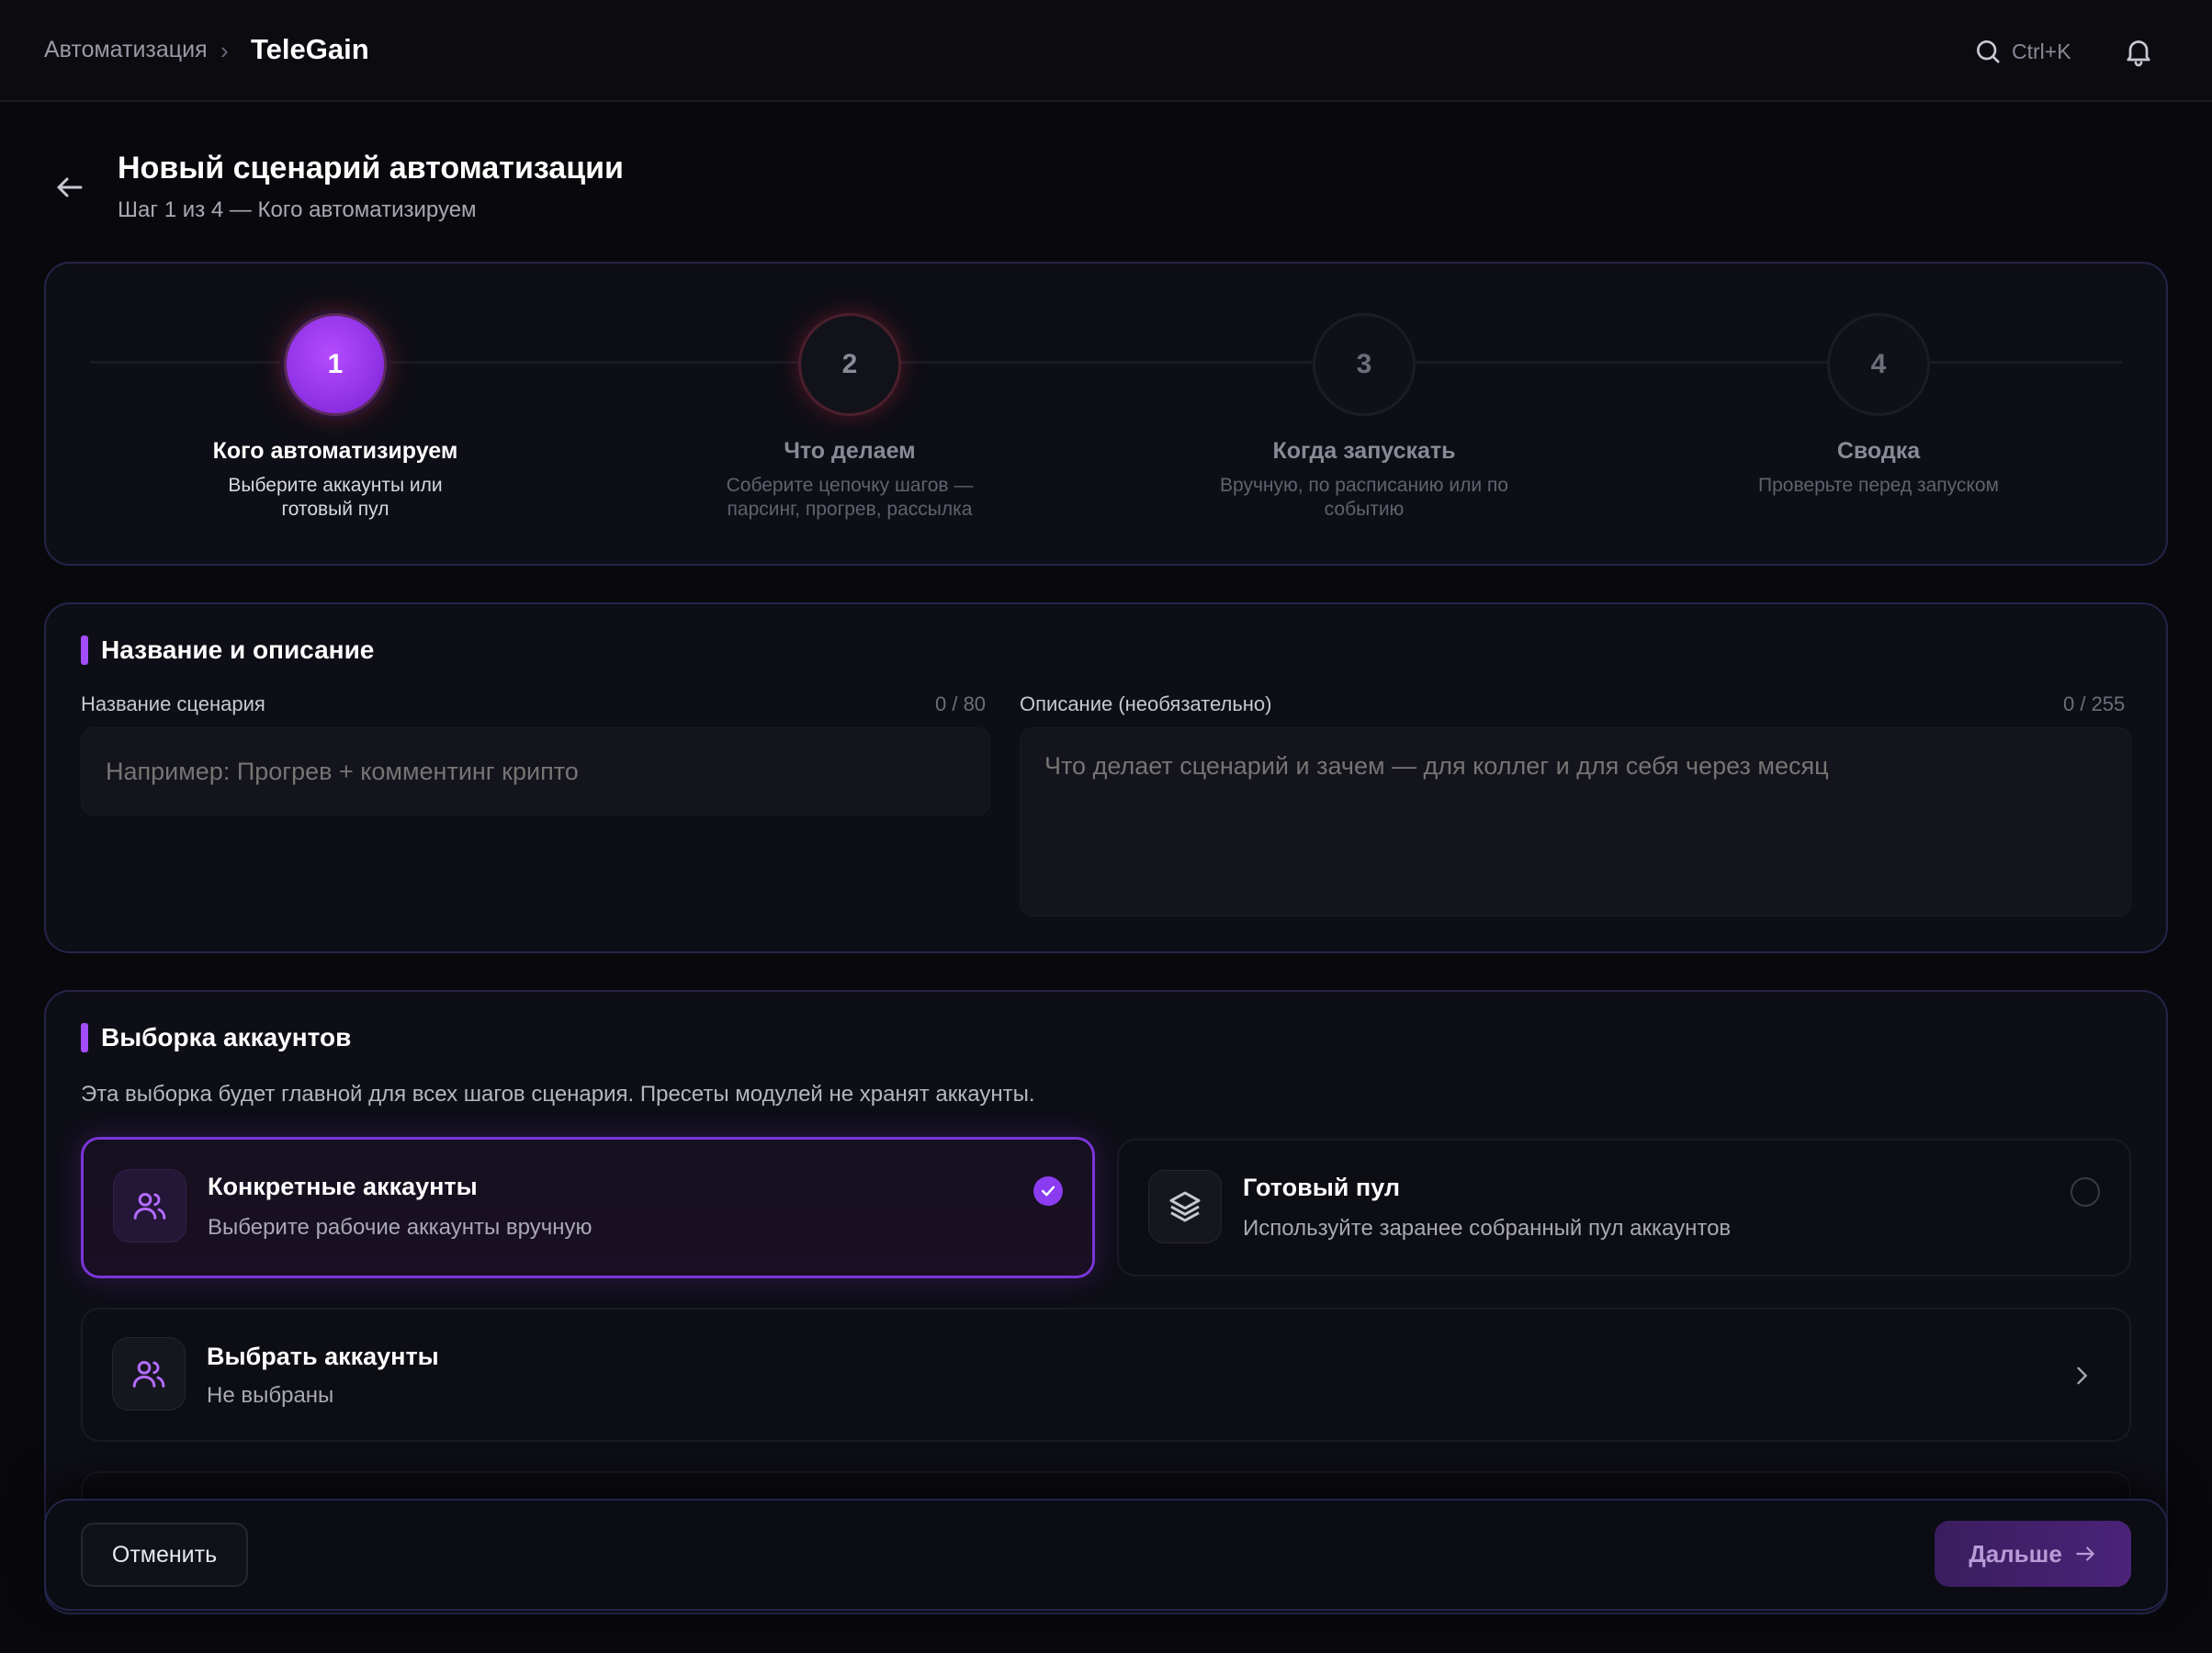 This screenshot has height=1653, width=2212. What do you see at coordinates (2041, 51) in the screenshot?
I see `search-shortcut: Ctrl+K` at bounding box center [2041, 51].